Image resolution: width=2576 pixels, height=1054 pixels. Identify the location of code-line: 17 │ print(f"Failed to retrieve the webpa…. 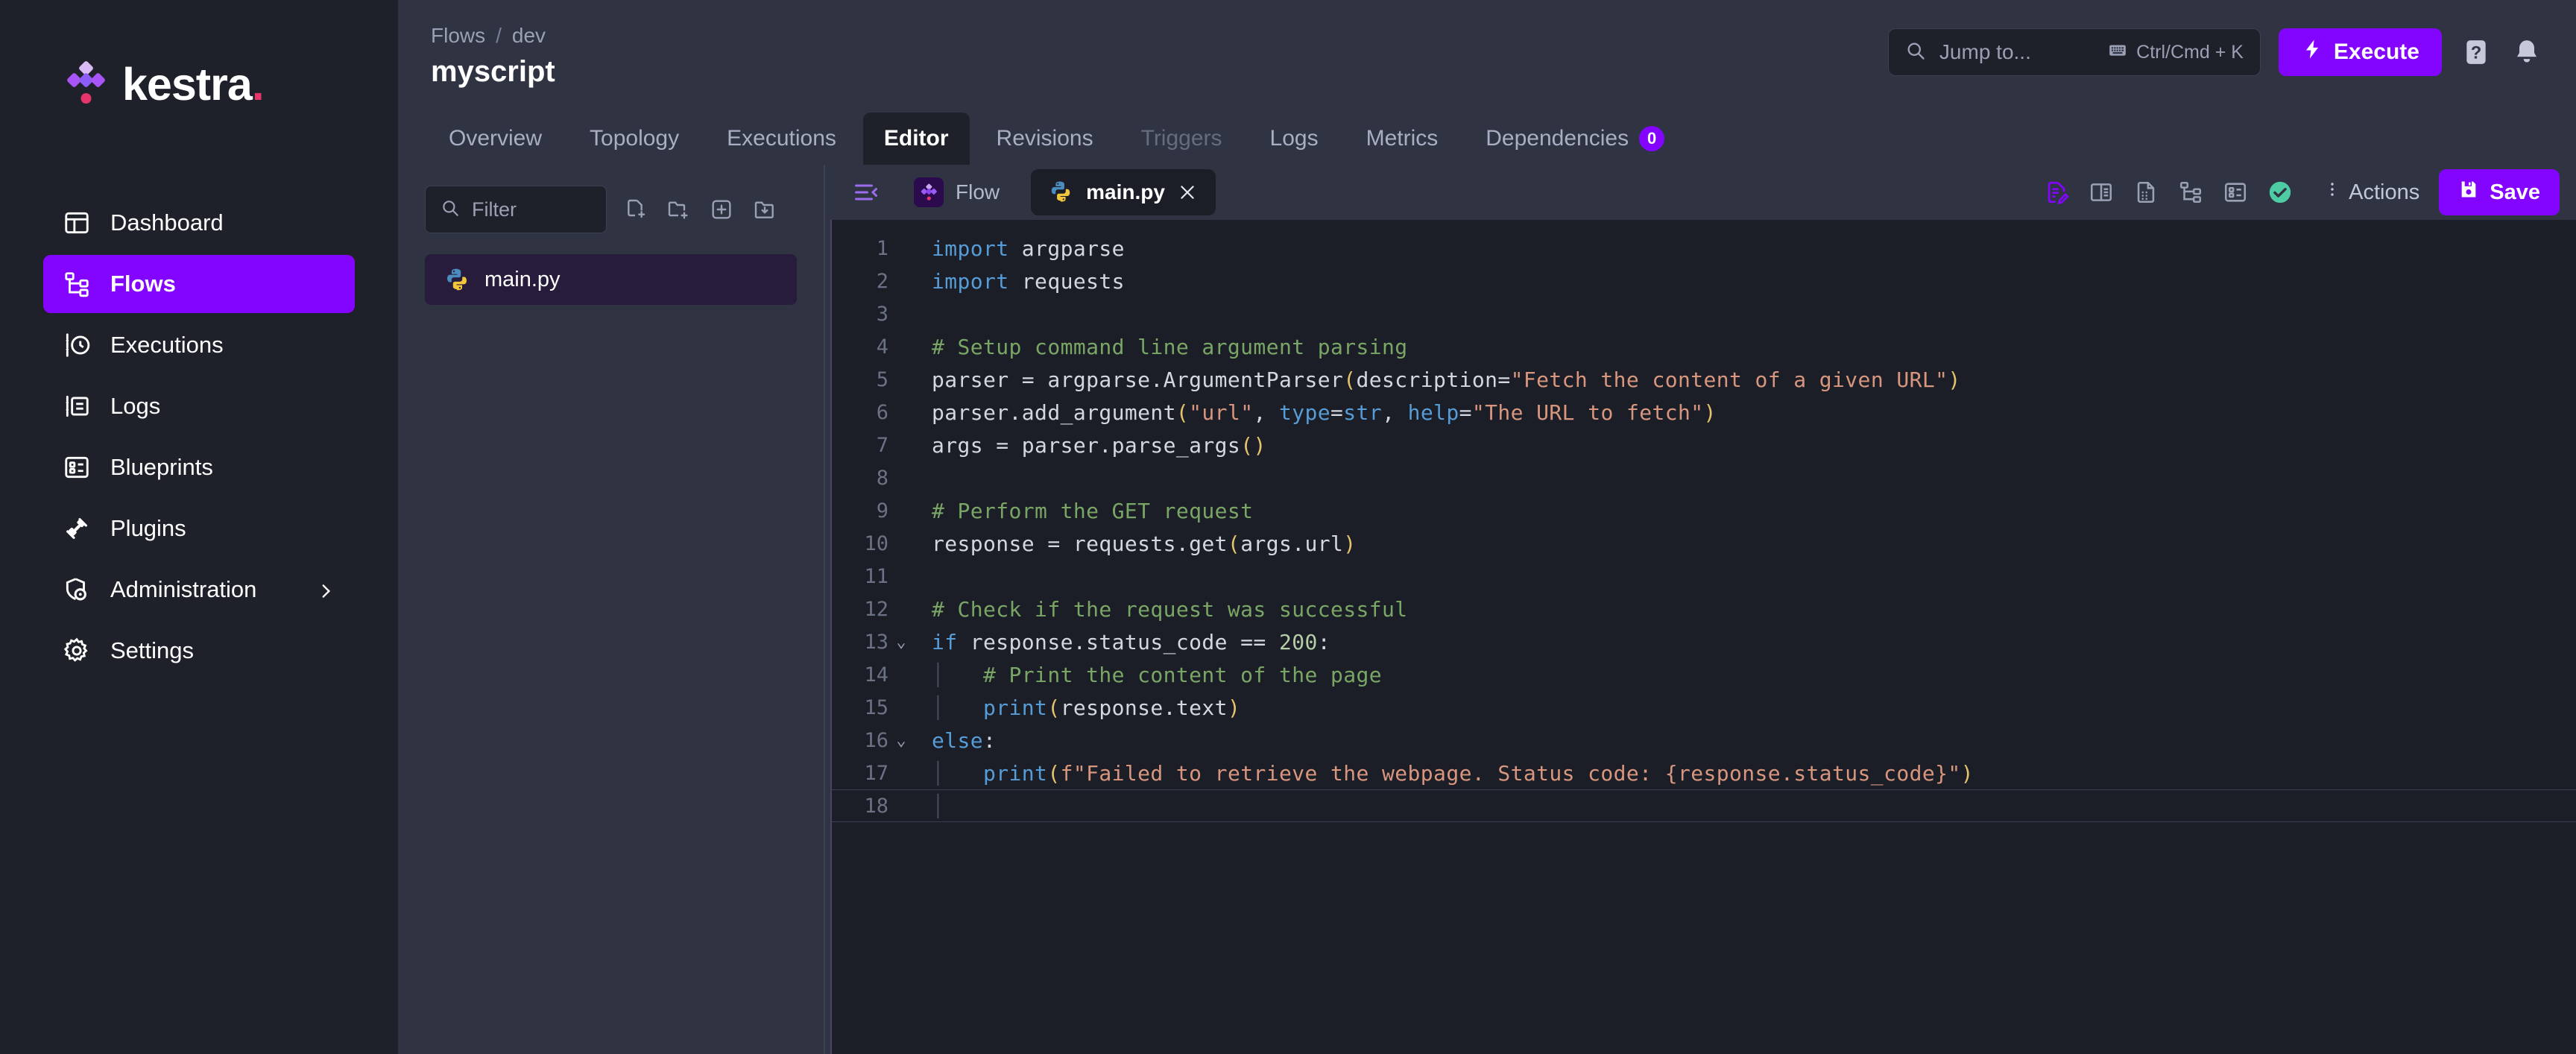
(1704, 773).